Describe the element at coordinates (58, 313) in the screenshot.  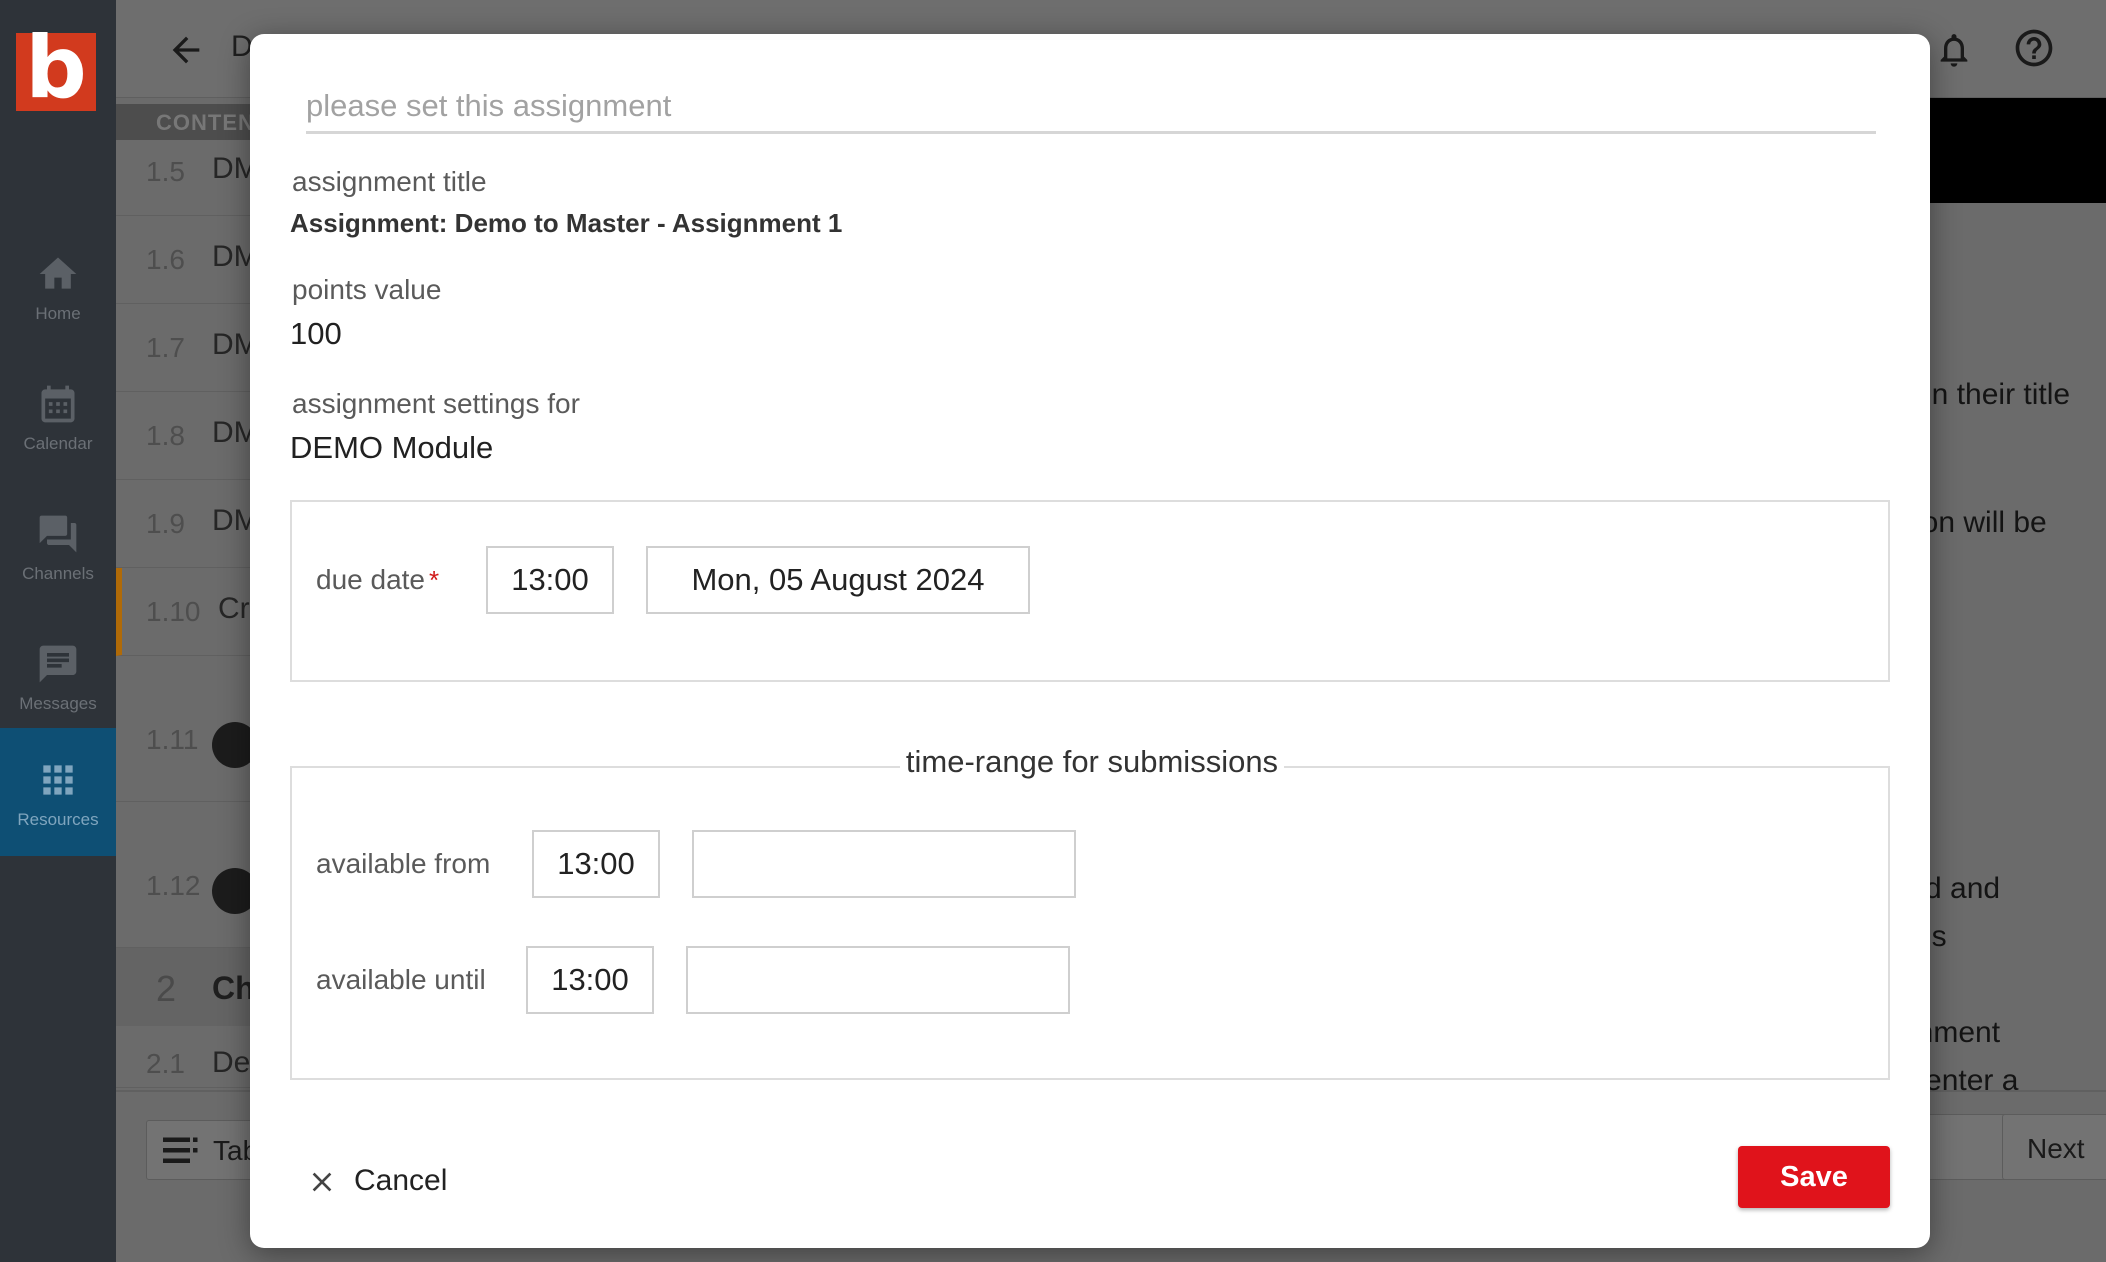
I see `sidebar-item-label: Home` at that location.